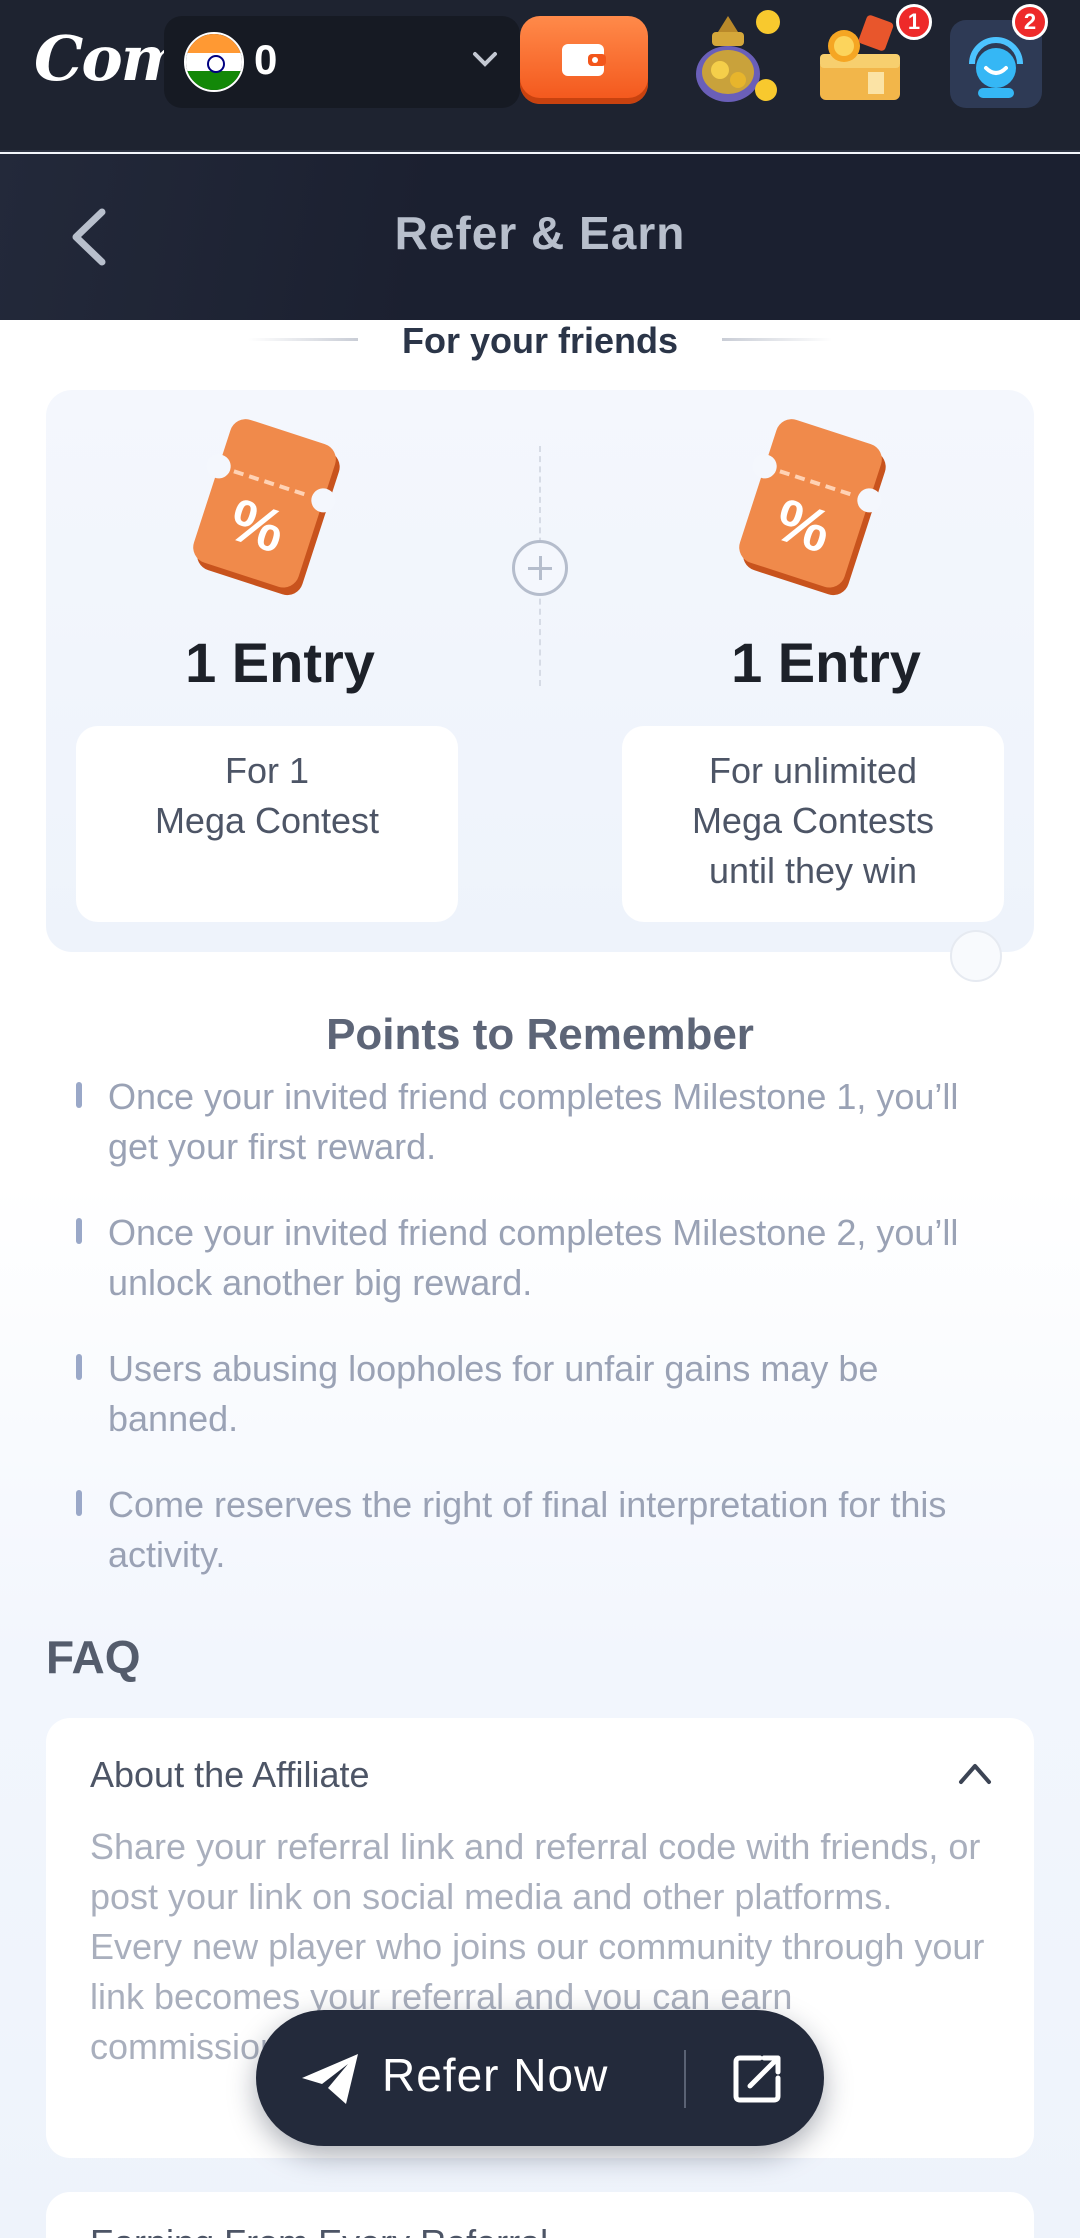  What do you see at coordinates (485, 59) in the screenshot?
I see `chevron-down-icon` at bounding box center [485, 59].